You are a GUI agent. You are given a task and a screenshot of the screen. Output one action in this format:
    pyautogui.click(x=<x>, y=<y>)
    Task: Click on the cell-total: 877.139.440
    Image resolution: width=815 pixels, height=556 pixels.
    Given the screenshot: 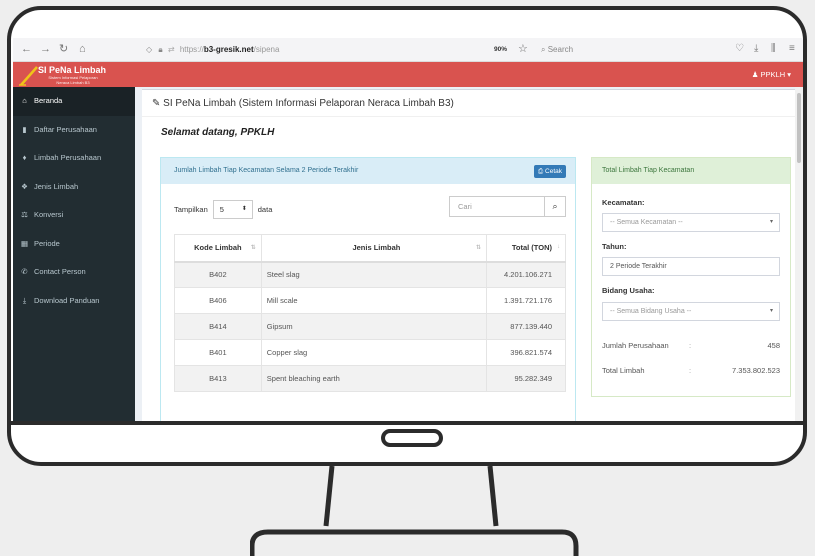 What is the action you would take?
    pyautogui.click(x=526, y=326)
    